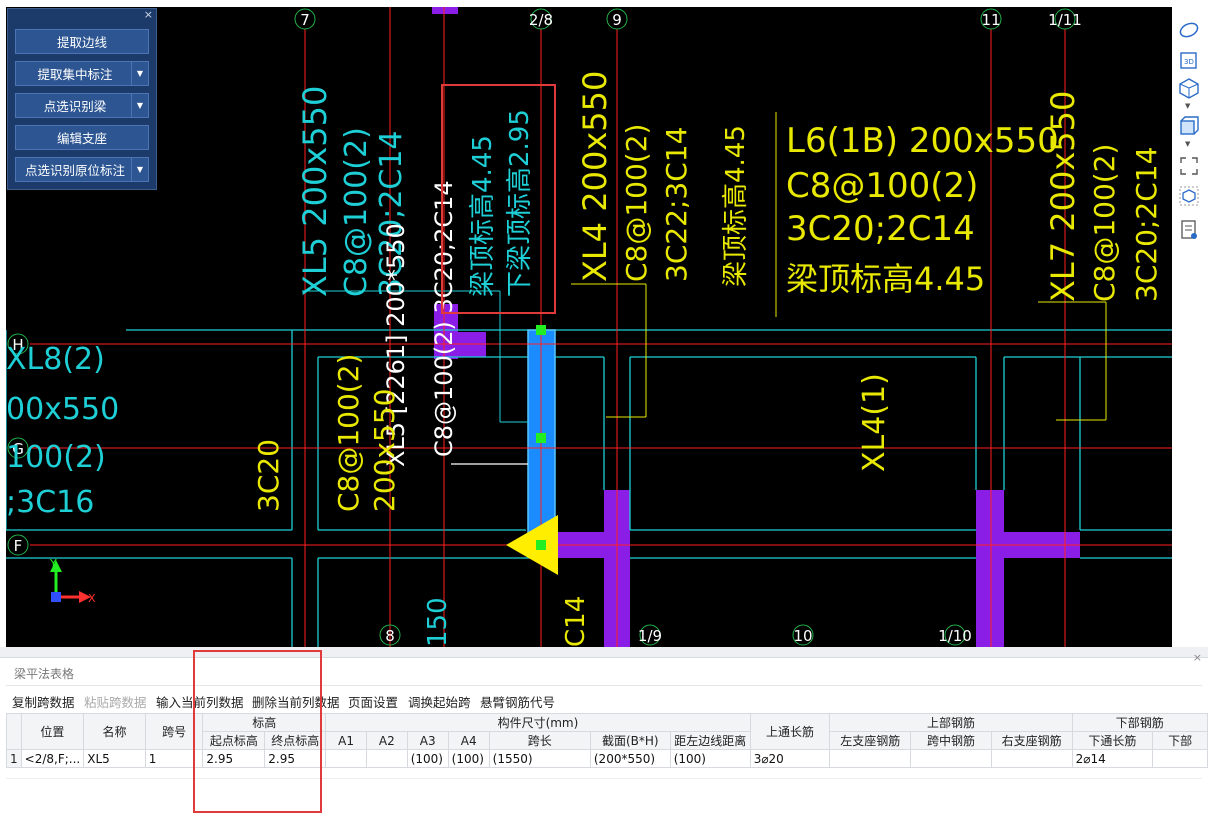  Describe the element at coordinates (517, 701) in the screenshot. I see `cantilever-rebar-code-button: 悬臂钢筋代号` at that location.